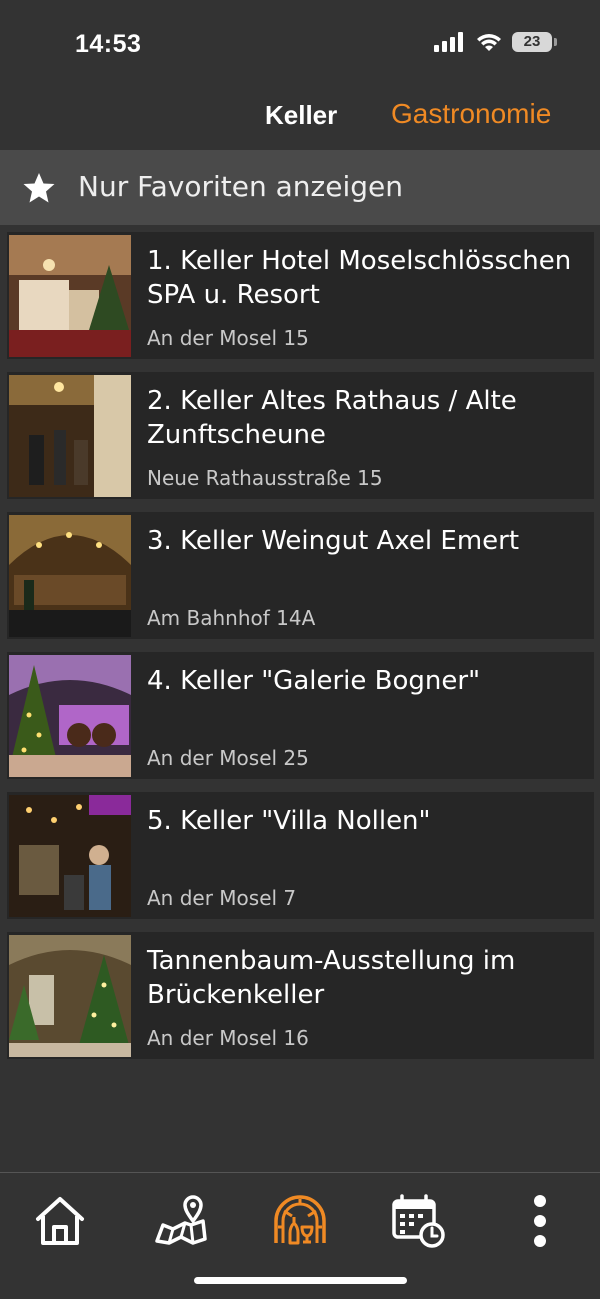 The height and width of the screenshot is (1299, 600). I want to click on tab-keller: Keller, so click(301, 115).